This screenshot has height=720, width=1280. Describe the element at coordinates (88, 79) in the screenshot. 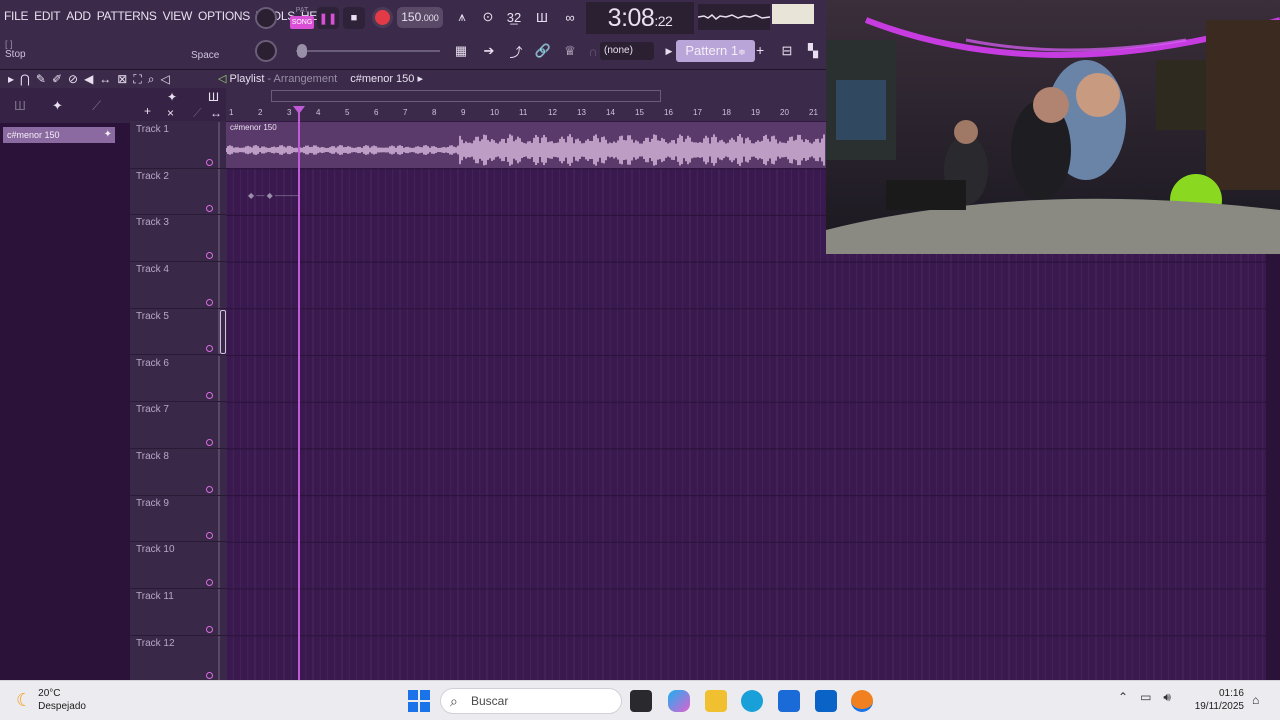

I see `mute-icon: ◀` at that location.